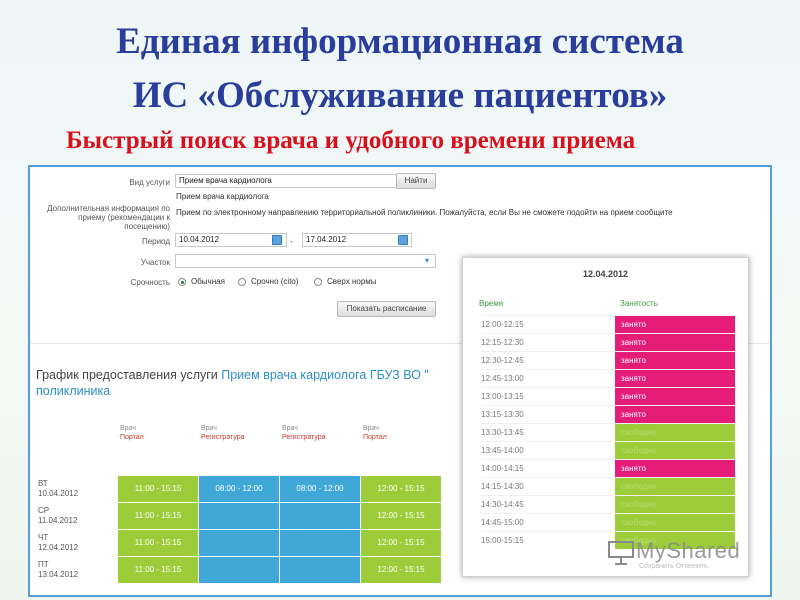 The image size is (800, 600). I want to click on urgency-label: Срочность, so click(150, 282).